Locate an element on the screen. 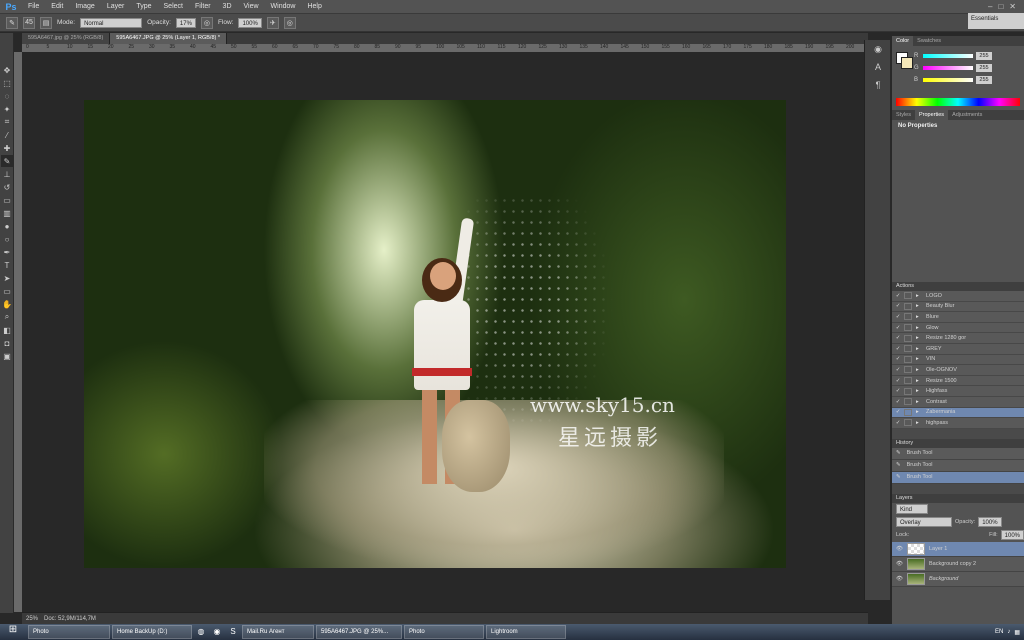 The width and height of the screenshot is (1024, 640). workspace-switcher: Essentials is located at coordinates (996, 21).